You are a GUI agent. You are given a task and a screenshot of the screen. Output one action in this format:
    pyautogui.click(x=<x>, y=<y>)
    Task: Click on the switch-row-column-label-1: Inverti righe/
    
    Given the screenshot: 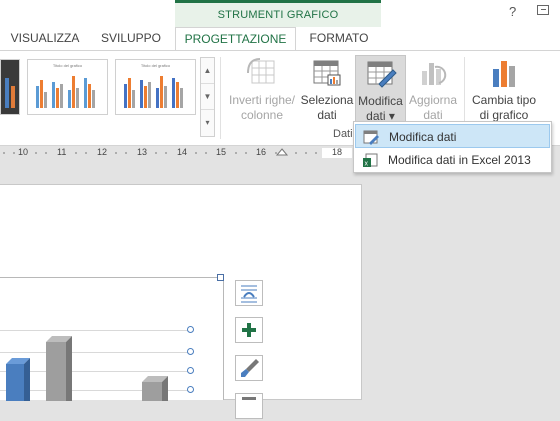 What is the action you would take?
    pyautogui.click(x=262, y=100)
    